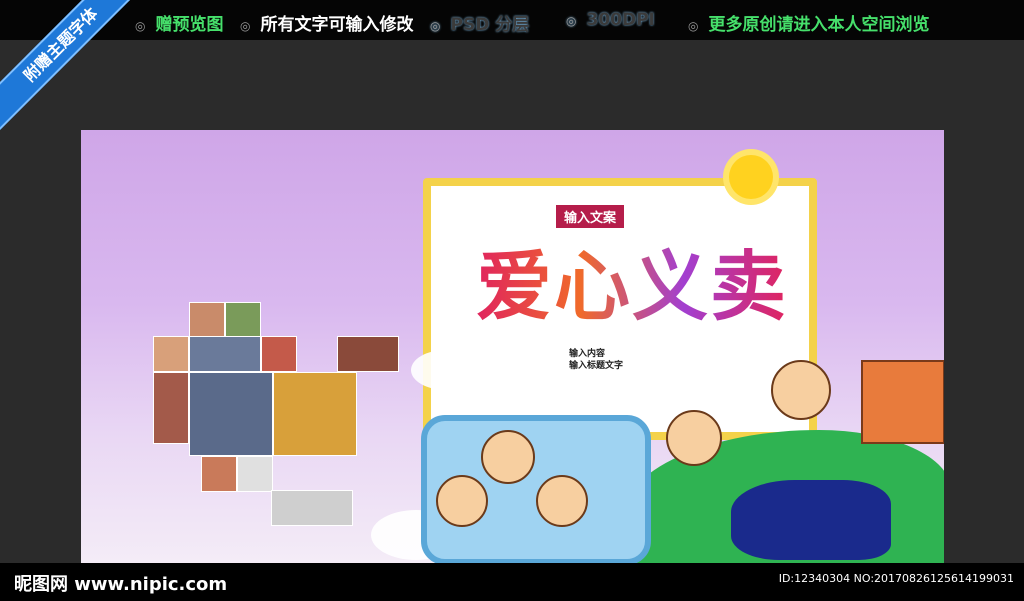 The height and width of the screenshot is (601, 1024). What do you see at coordinates (632, 280) in the screenshot?
I see `poster-title: 爱心义卖` at bounding box center [632, 280].